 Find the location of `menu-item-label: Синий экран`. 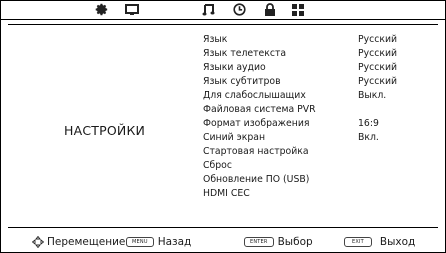

menu-item-label: Синий экран is located at coordinates (234, 137).